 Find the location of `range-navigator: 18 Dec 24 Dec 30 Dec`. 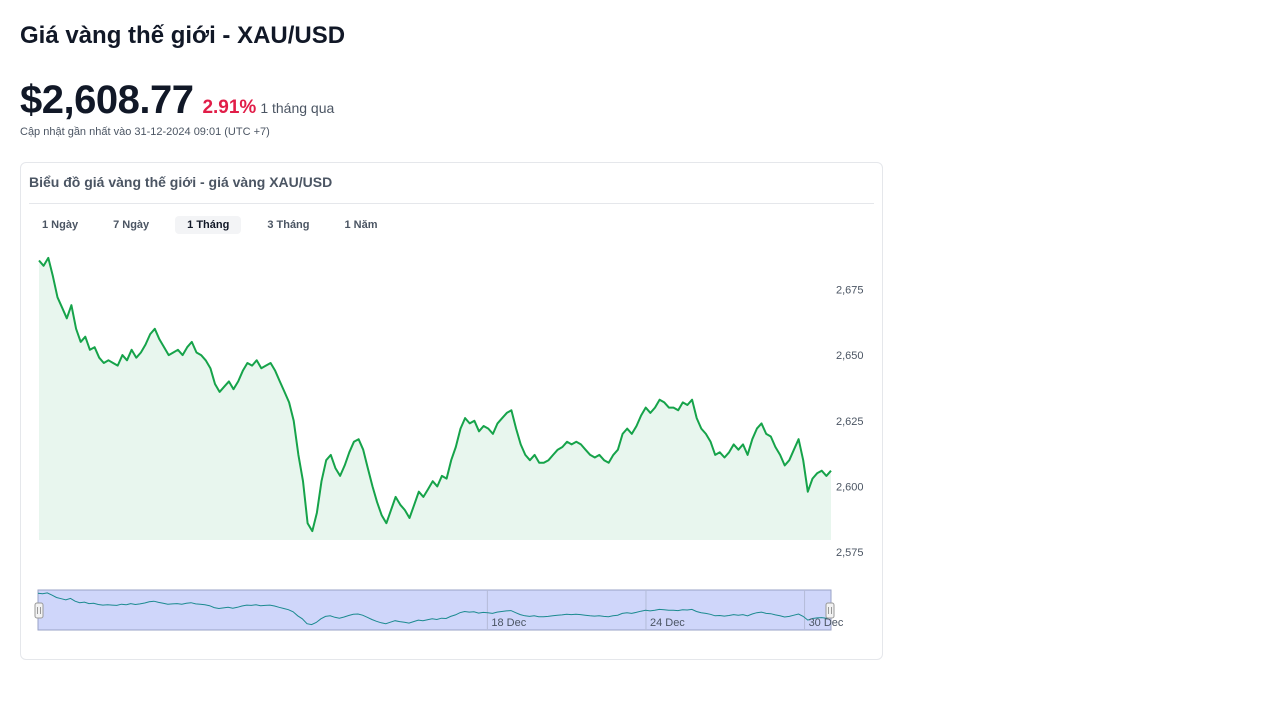

range-navigator: 18 Dec 24 Dec 30 Dec is located at coordinates (439, 610).